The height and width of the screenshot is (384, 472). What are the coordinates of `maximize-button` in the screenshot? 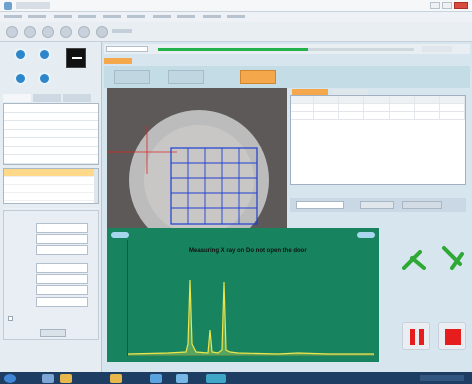 It's located at (447, 5).